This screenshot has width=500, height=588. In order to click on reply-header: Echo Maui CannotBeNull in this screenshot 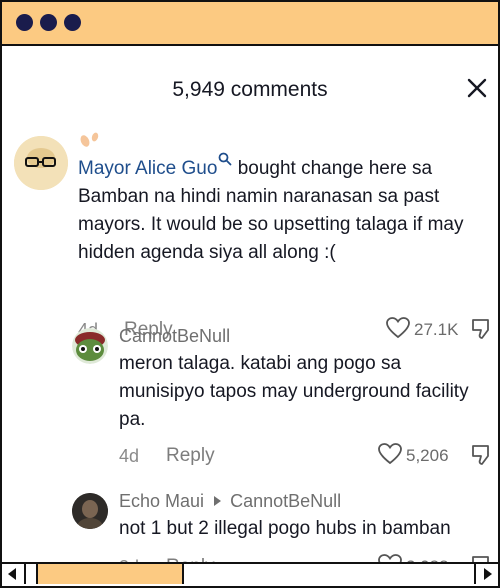, I will do `click(230, 501)`.